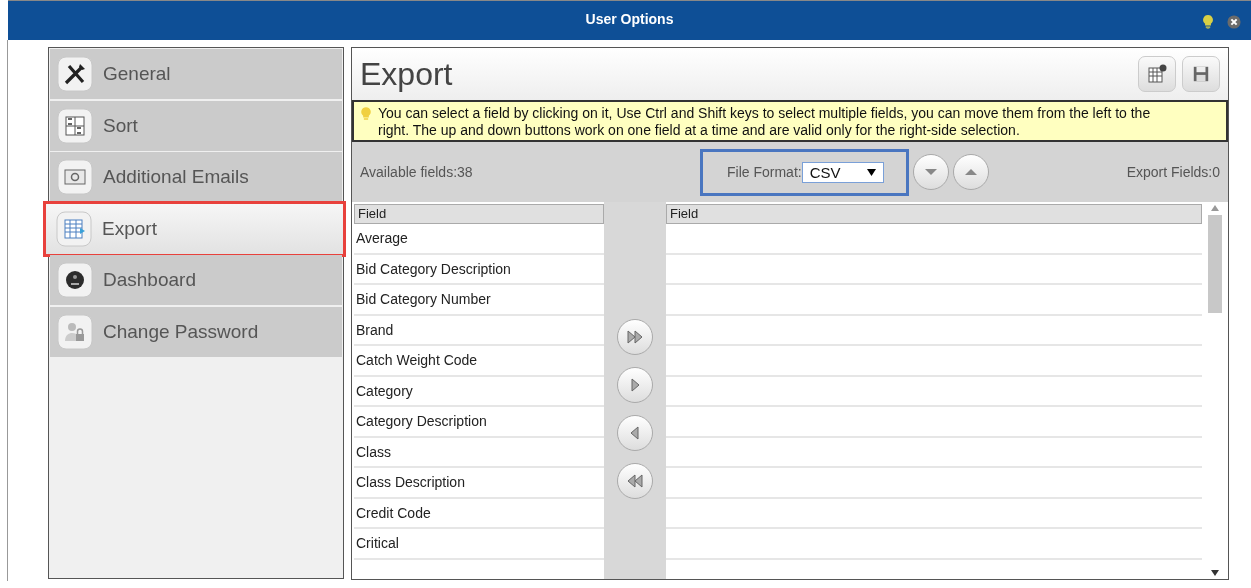 The image size is (1251, 588). Describe the element at coordinates (764, 172) in the screenshot. I see `file-format-label: File Format:` at that location.